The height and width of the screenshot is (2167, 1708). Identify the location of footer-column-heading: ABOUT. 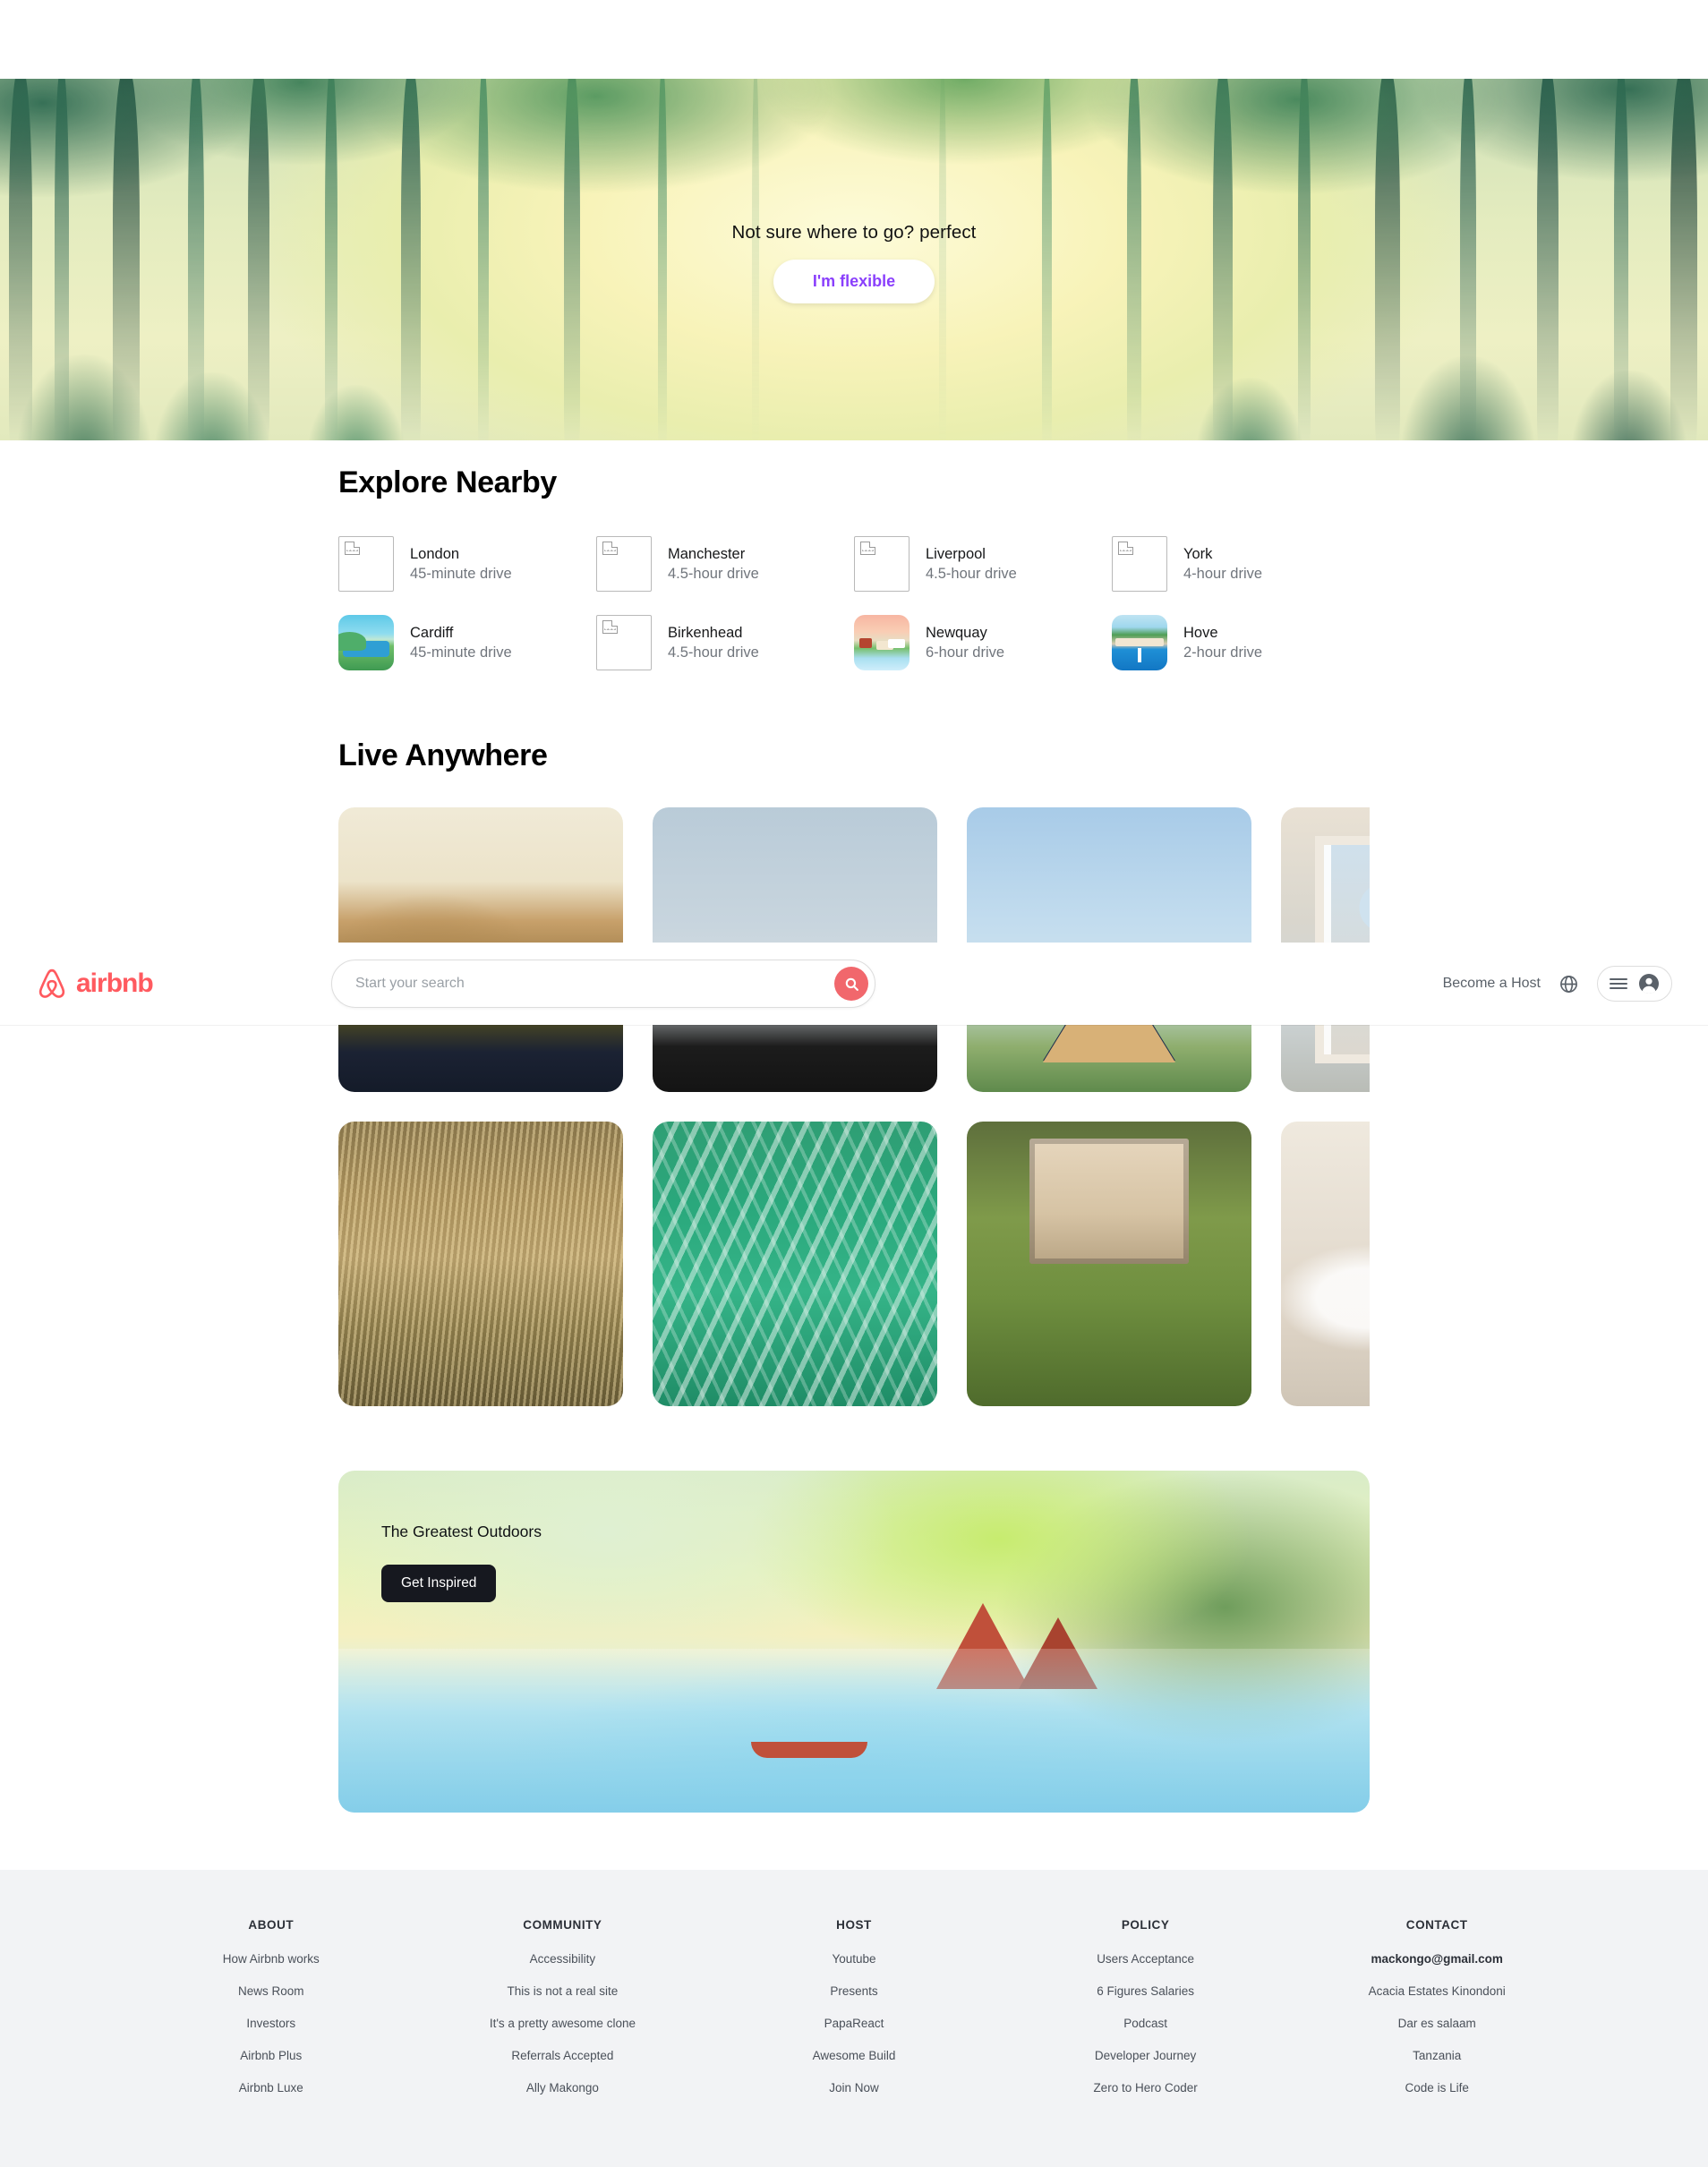
(271, 1925).